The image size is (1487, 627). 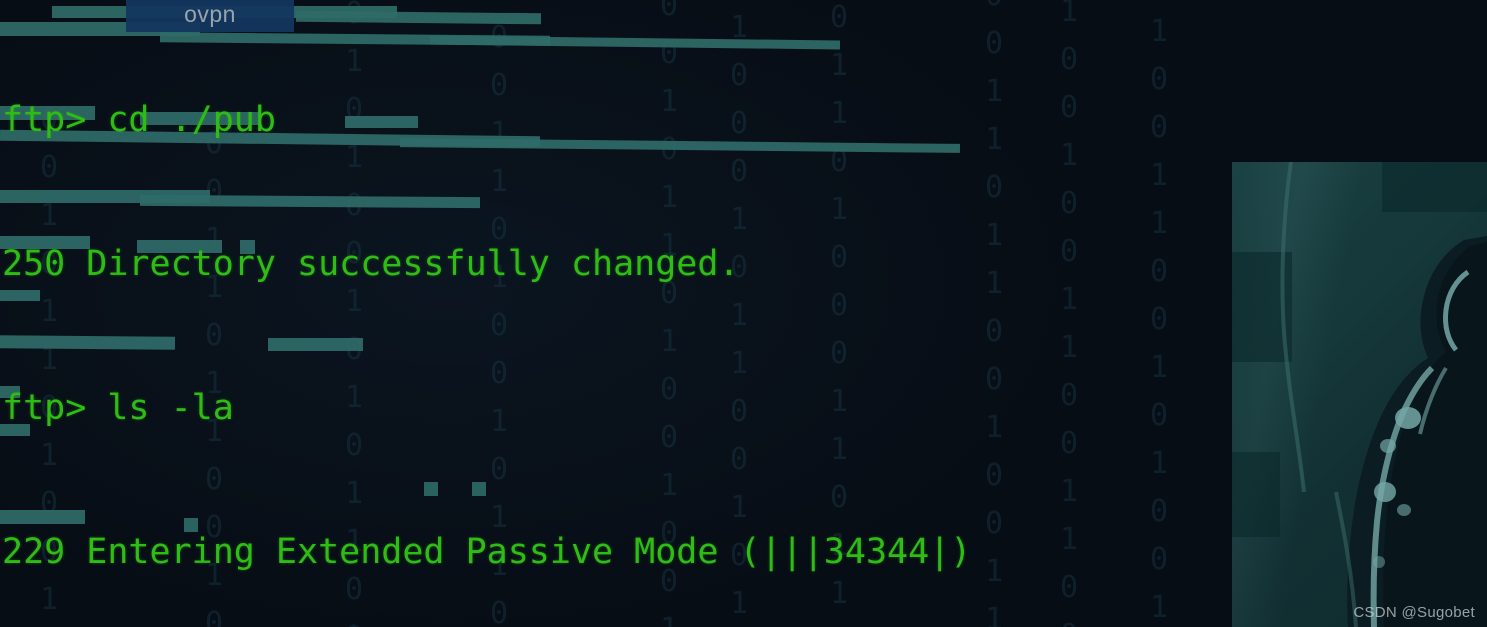 I want to click on terminal-line: 250 Directory successfully changed., so click(x=371, y=264).